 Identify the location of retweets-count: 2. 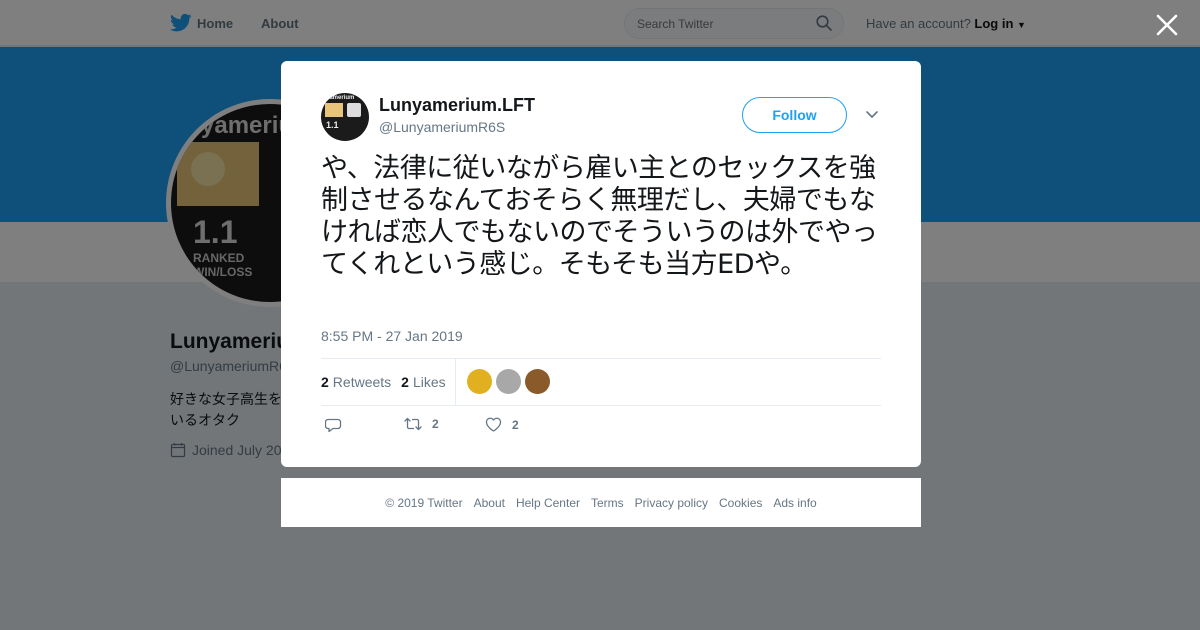
(325, 382).